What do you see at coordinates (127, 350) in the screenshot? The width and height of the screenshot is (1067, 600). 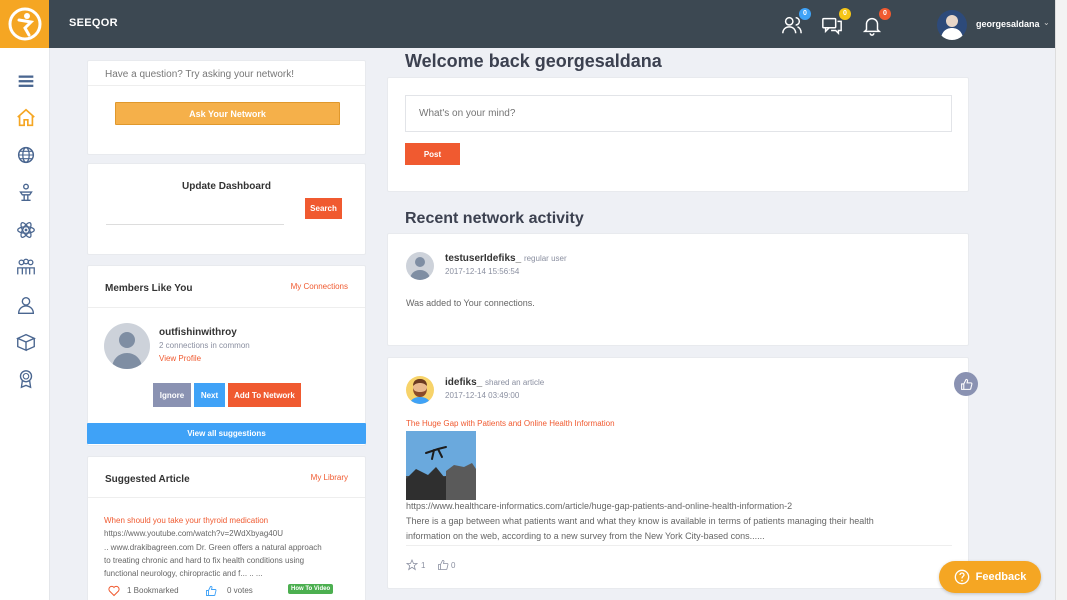 I see `person-icon` at bounding box center [127, 350].